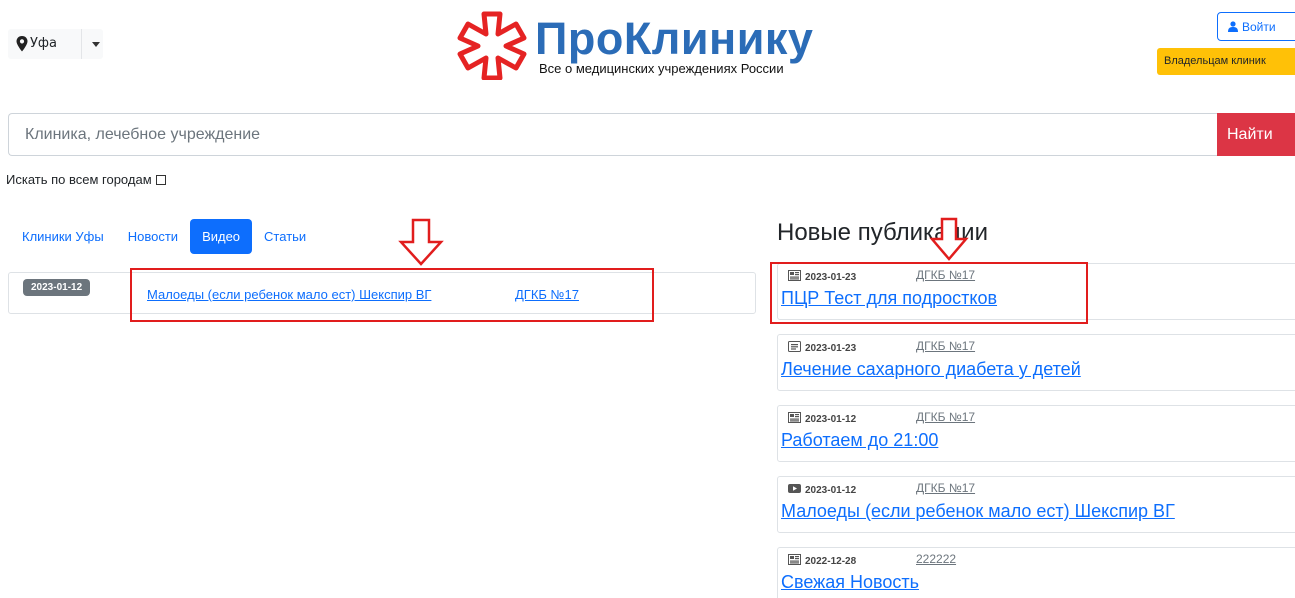 The image size is (1295, 598). I want to click on logo-subtitle: Все о медицинских учреждениях России, so click(661, 68).